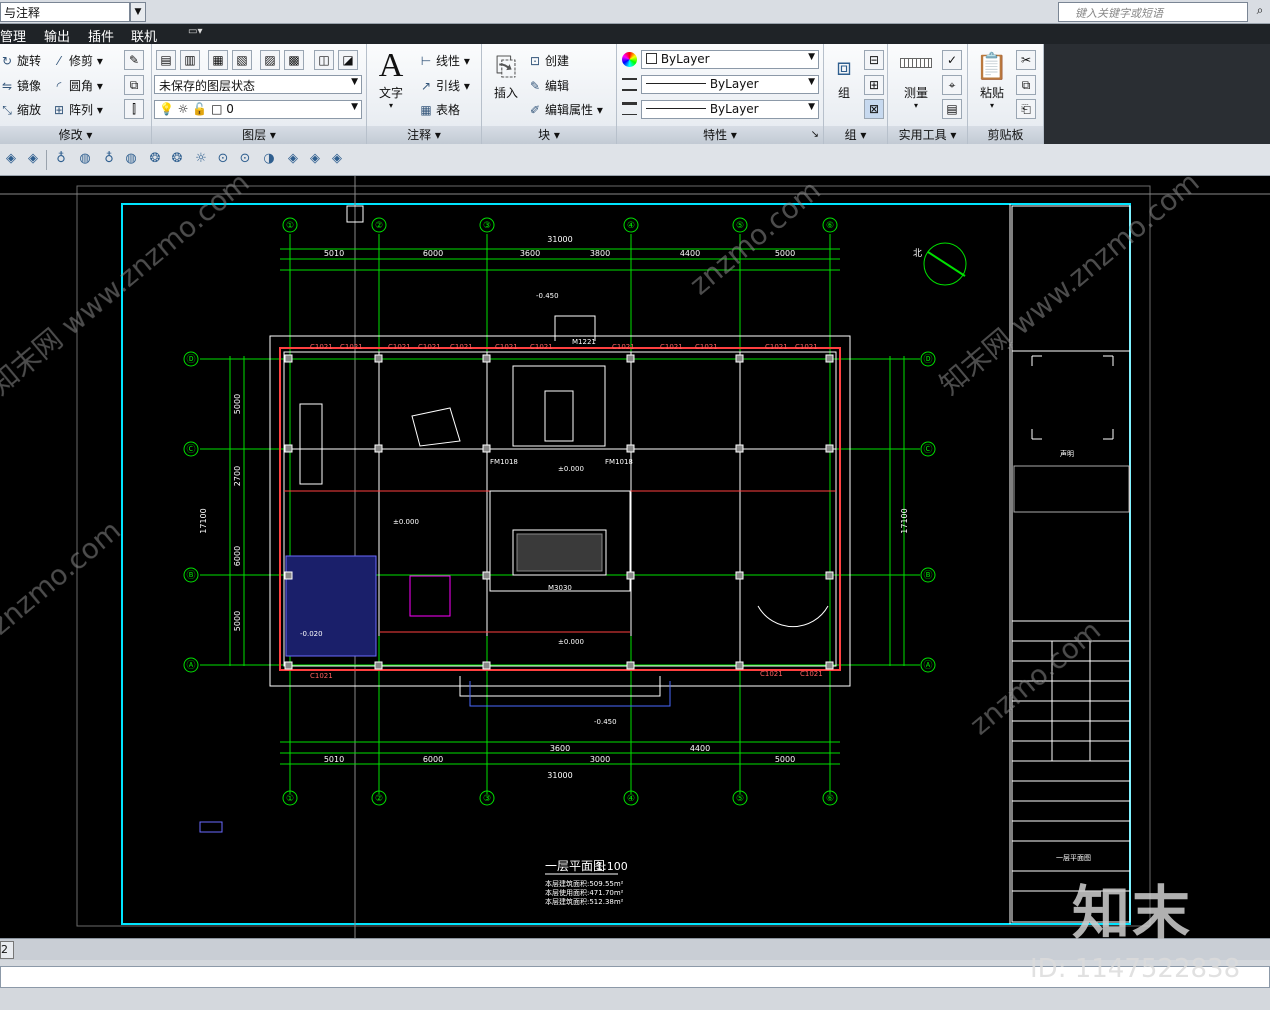  I want to click on search-input: 键入关键字或短语, so click(1153, 12).